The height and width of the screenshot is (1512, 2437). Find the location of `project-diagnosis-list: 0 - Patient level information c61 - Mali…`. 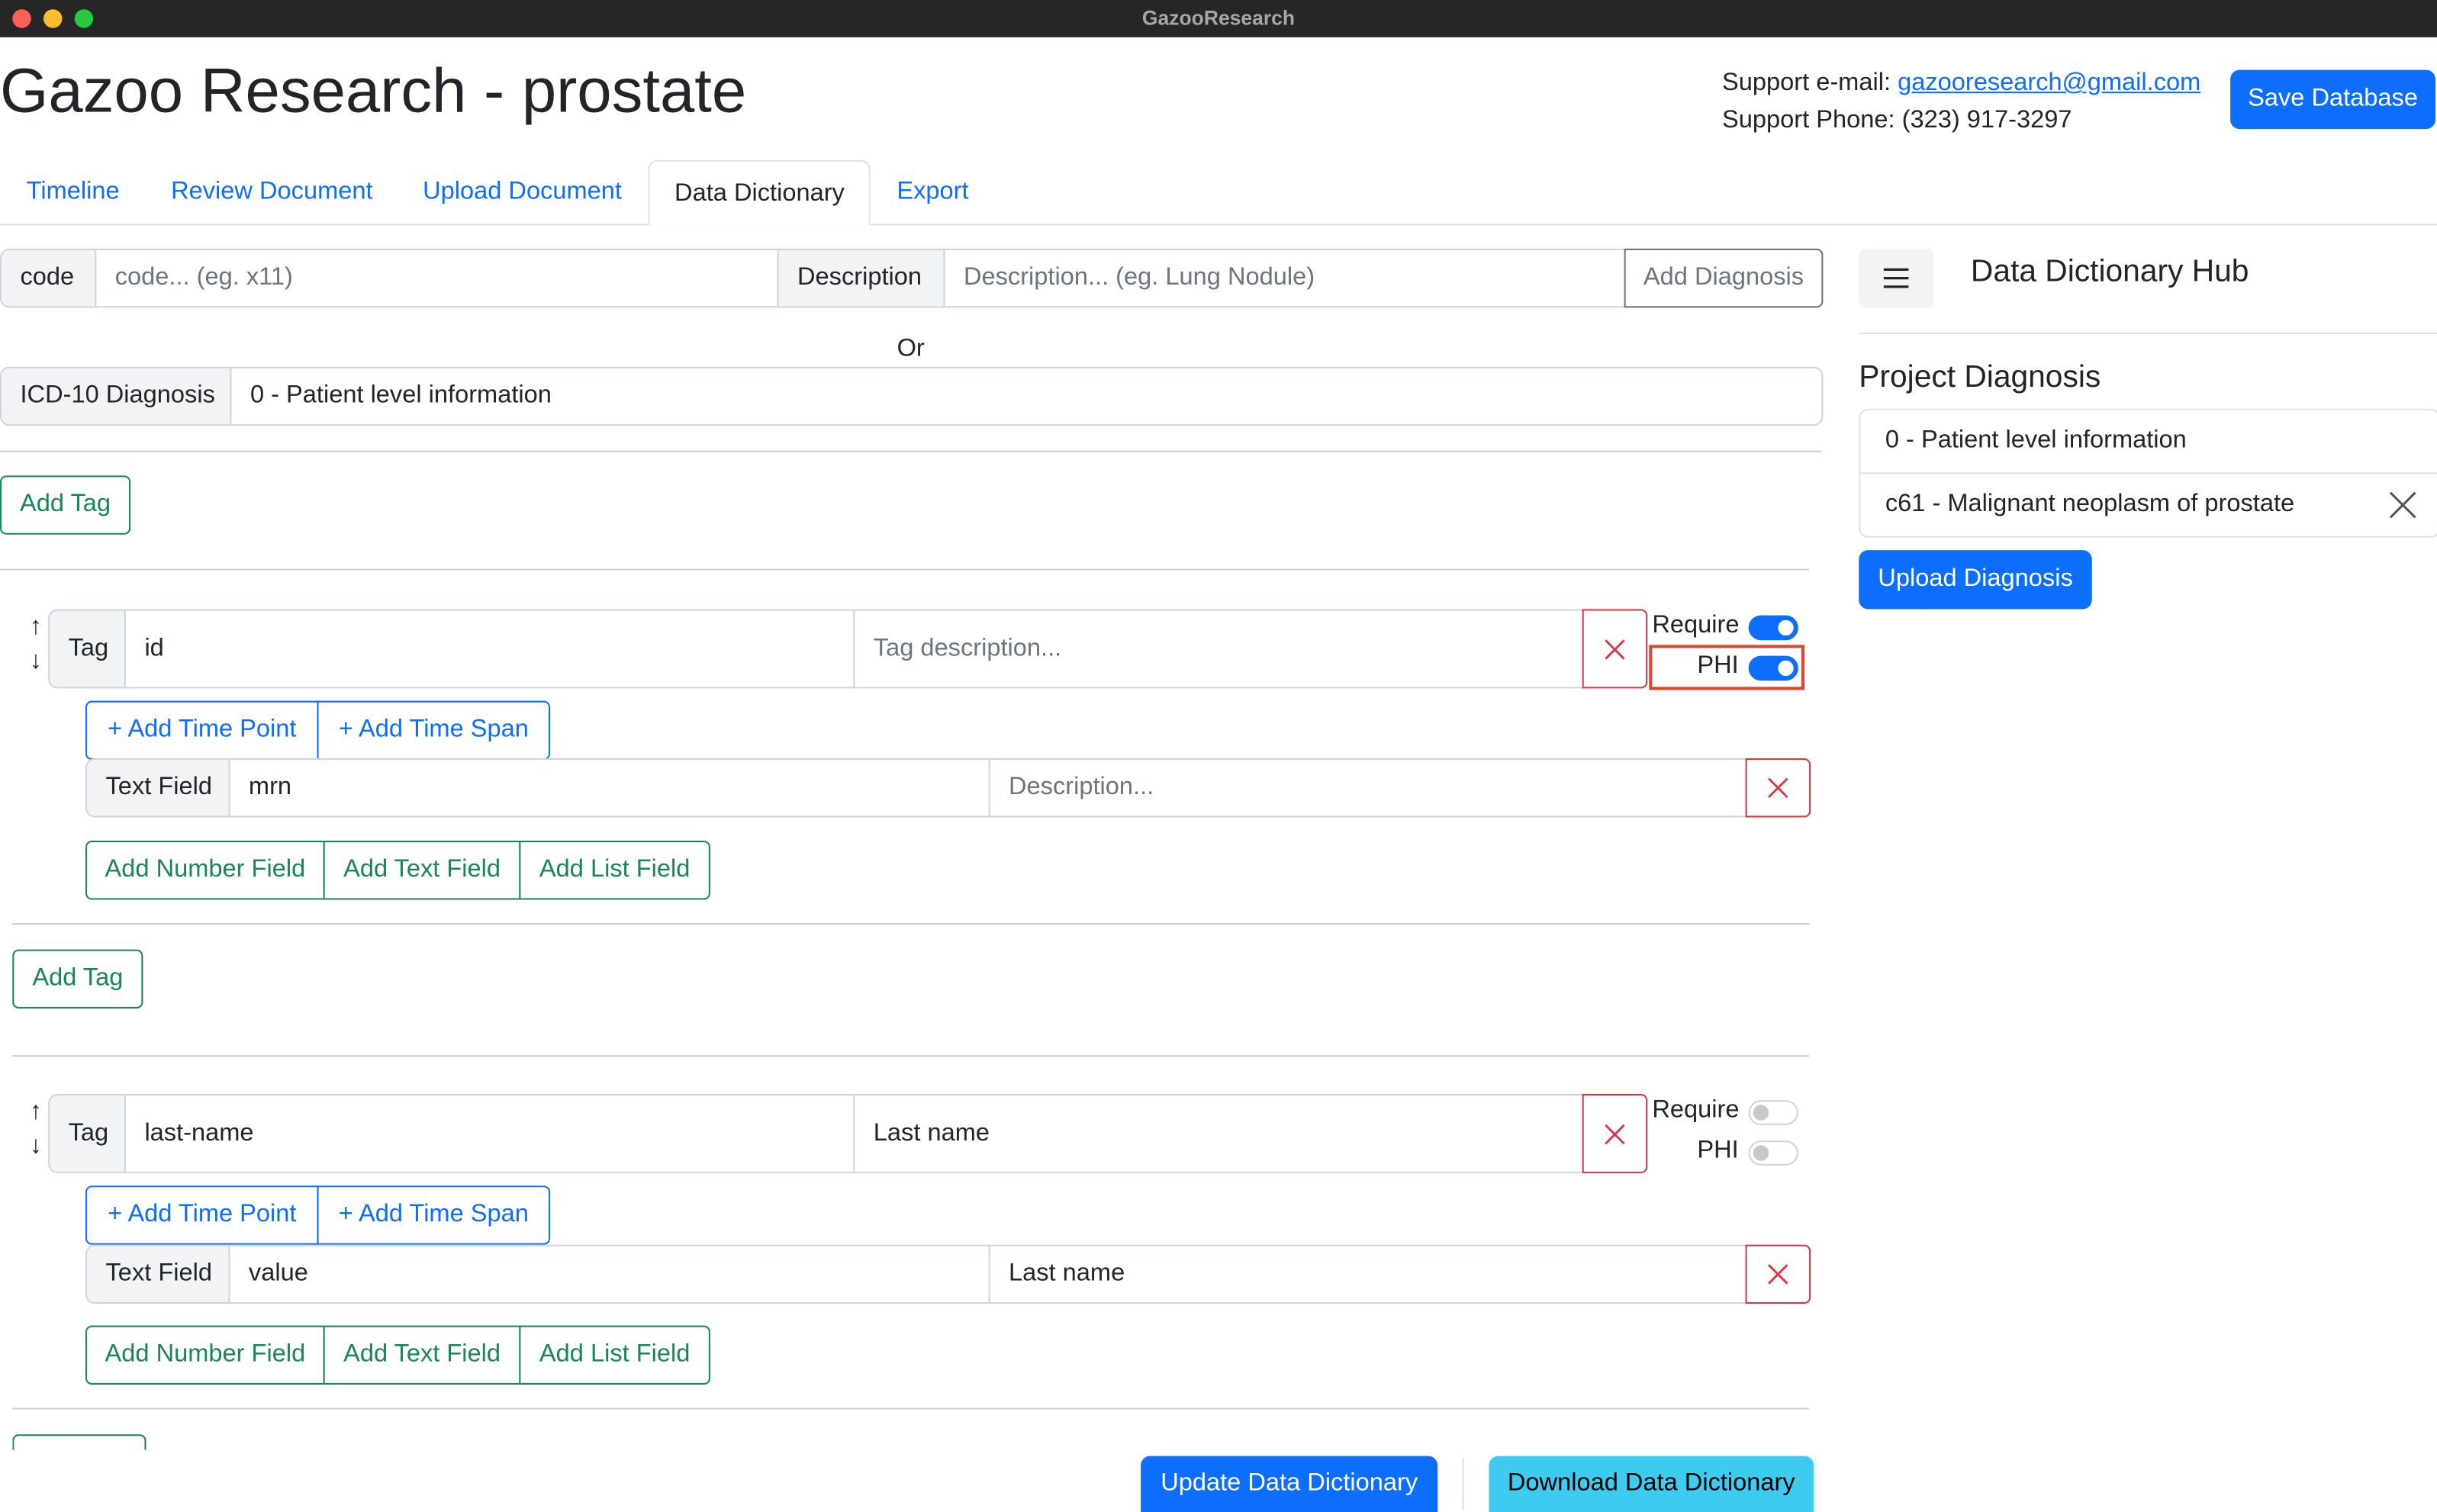

project-diagnosis-list: 0 - Patient level information c61 - Mali… is located at coordinates (2148, 473).